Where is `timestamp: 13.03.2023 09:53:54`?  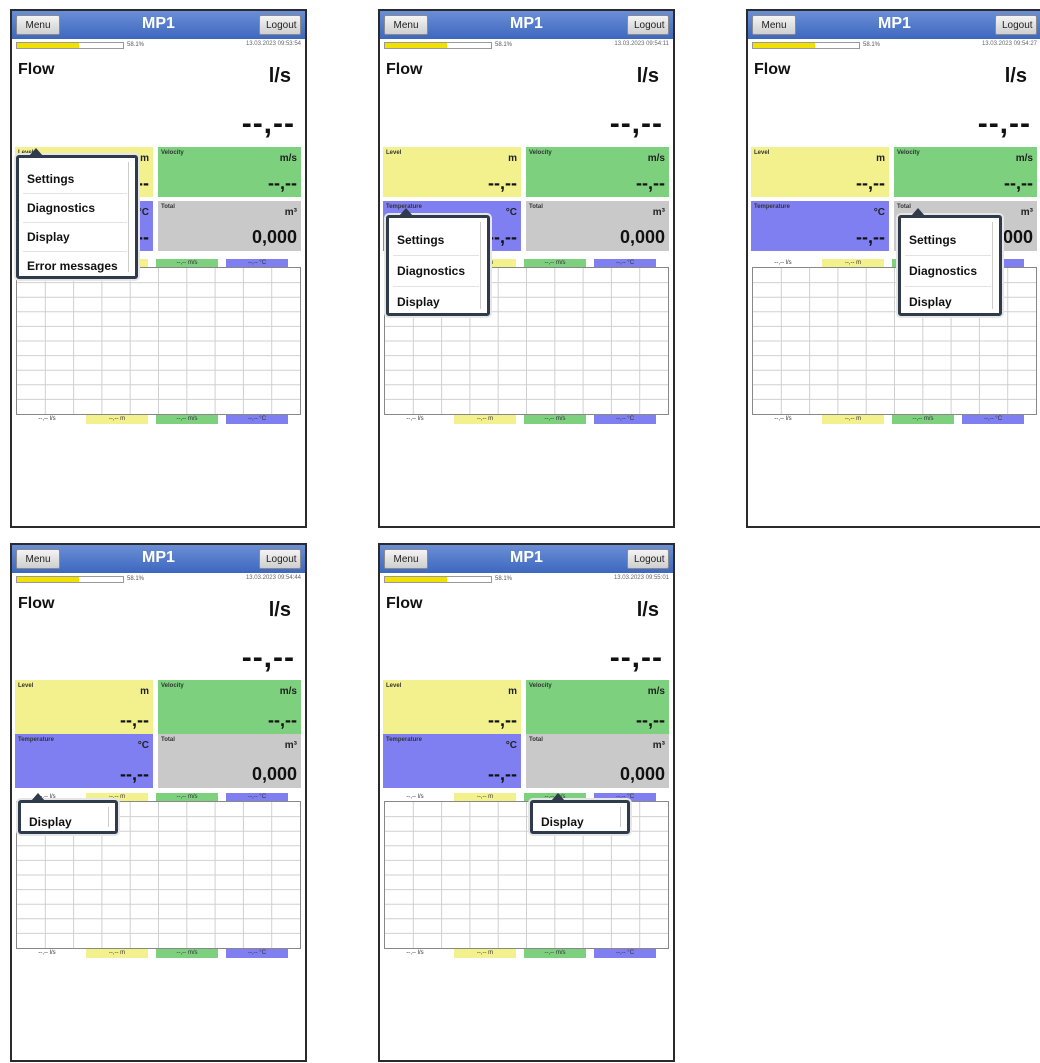
timestamp: 13.03.2023 09:53:54 is located at coordinates (273, 44).